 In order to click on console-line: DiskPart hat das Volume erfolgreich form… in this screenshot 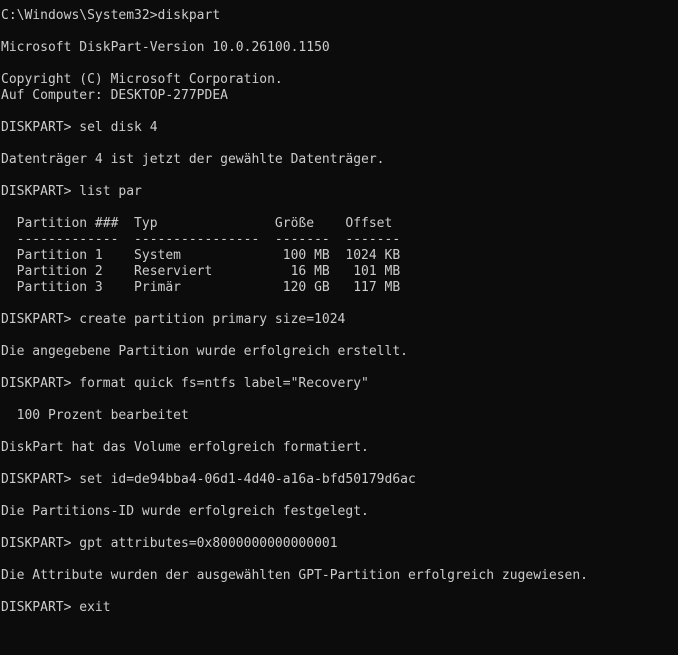, I will do `click(185, 447)`.